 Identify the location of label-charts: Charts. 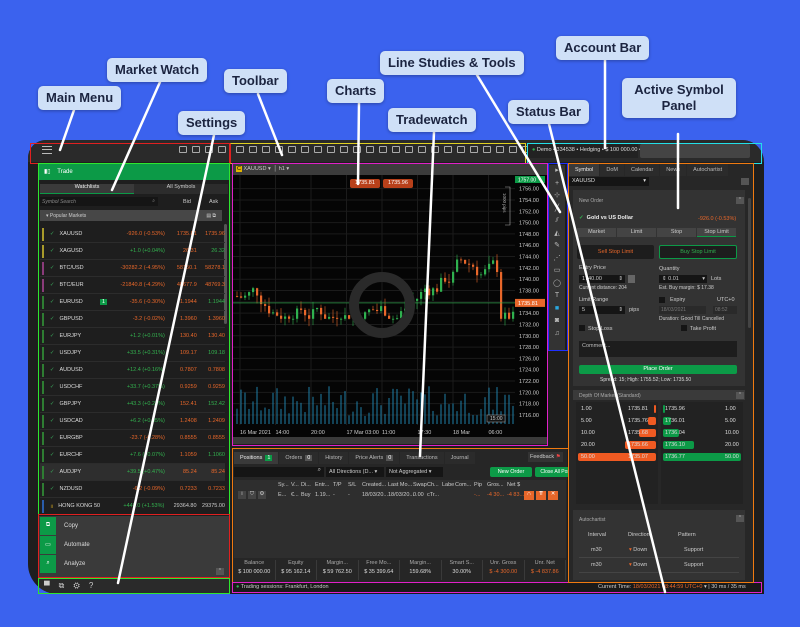
(356, 91).